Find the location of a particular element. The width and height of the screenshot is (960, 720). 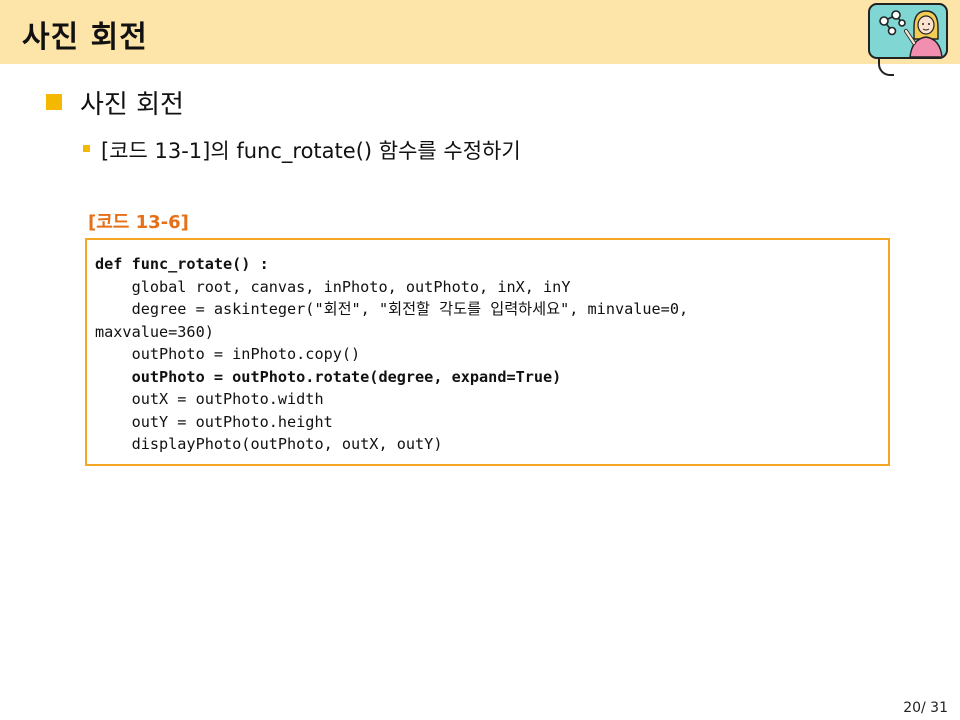

page-number: 20/ 31 is located at coordinates (925, 708).